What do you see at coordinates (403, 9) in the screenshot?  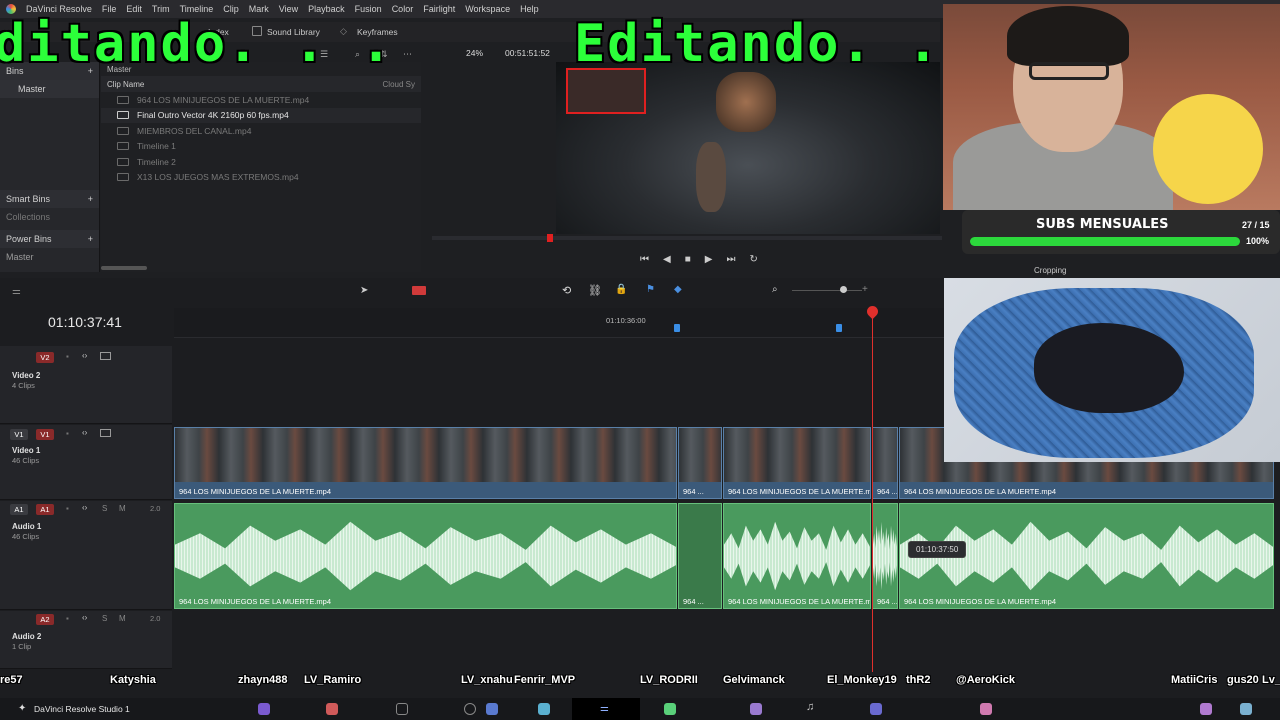 I see `menu-color: Color` at bounding box center [403, 9].